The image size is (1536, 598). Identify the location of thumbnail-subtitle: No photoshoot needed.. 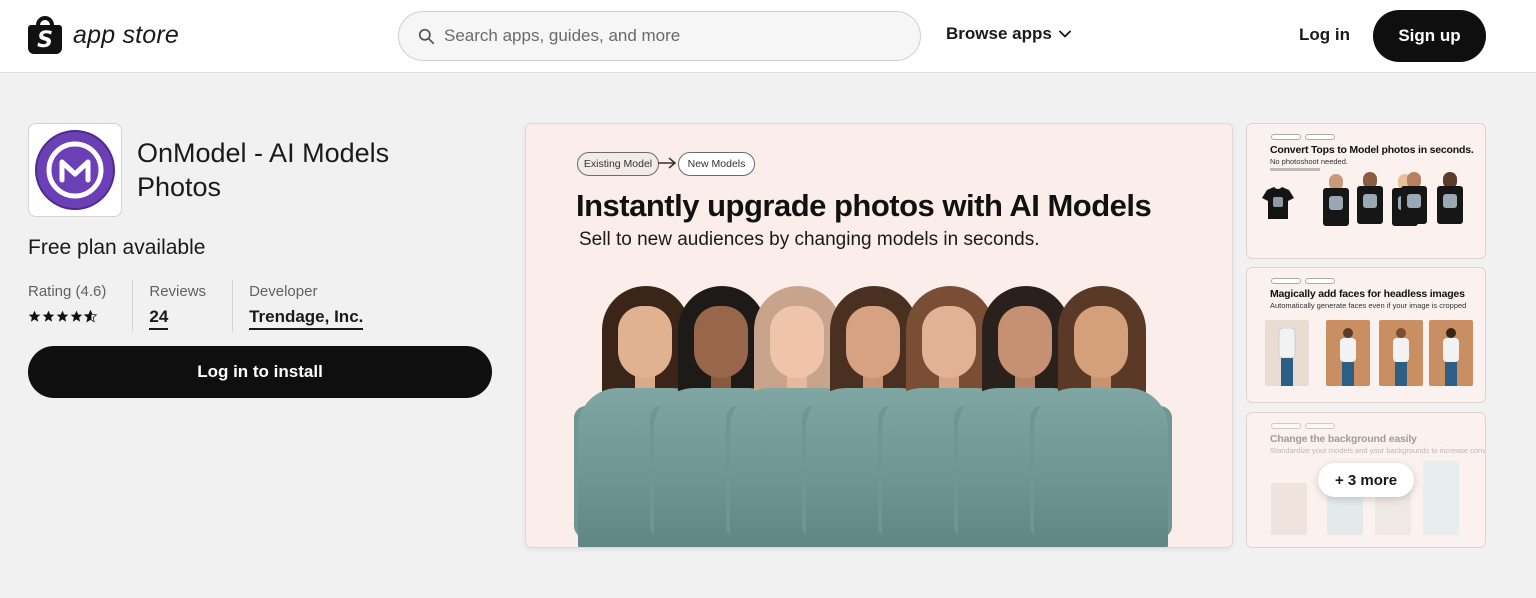
(1309, 161).